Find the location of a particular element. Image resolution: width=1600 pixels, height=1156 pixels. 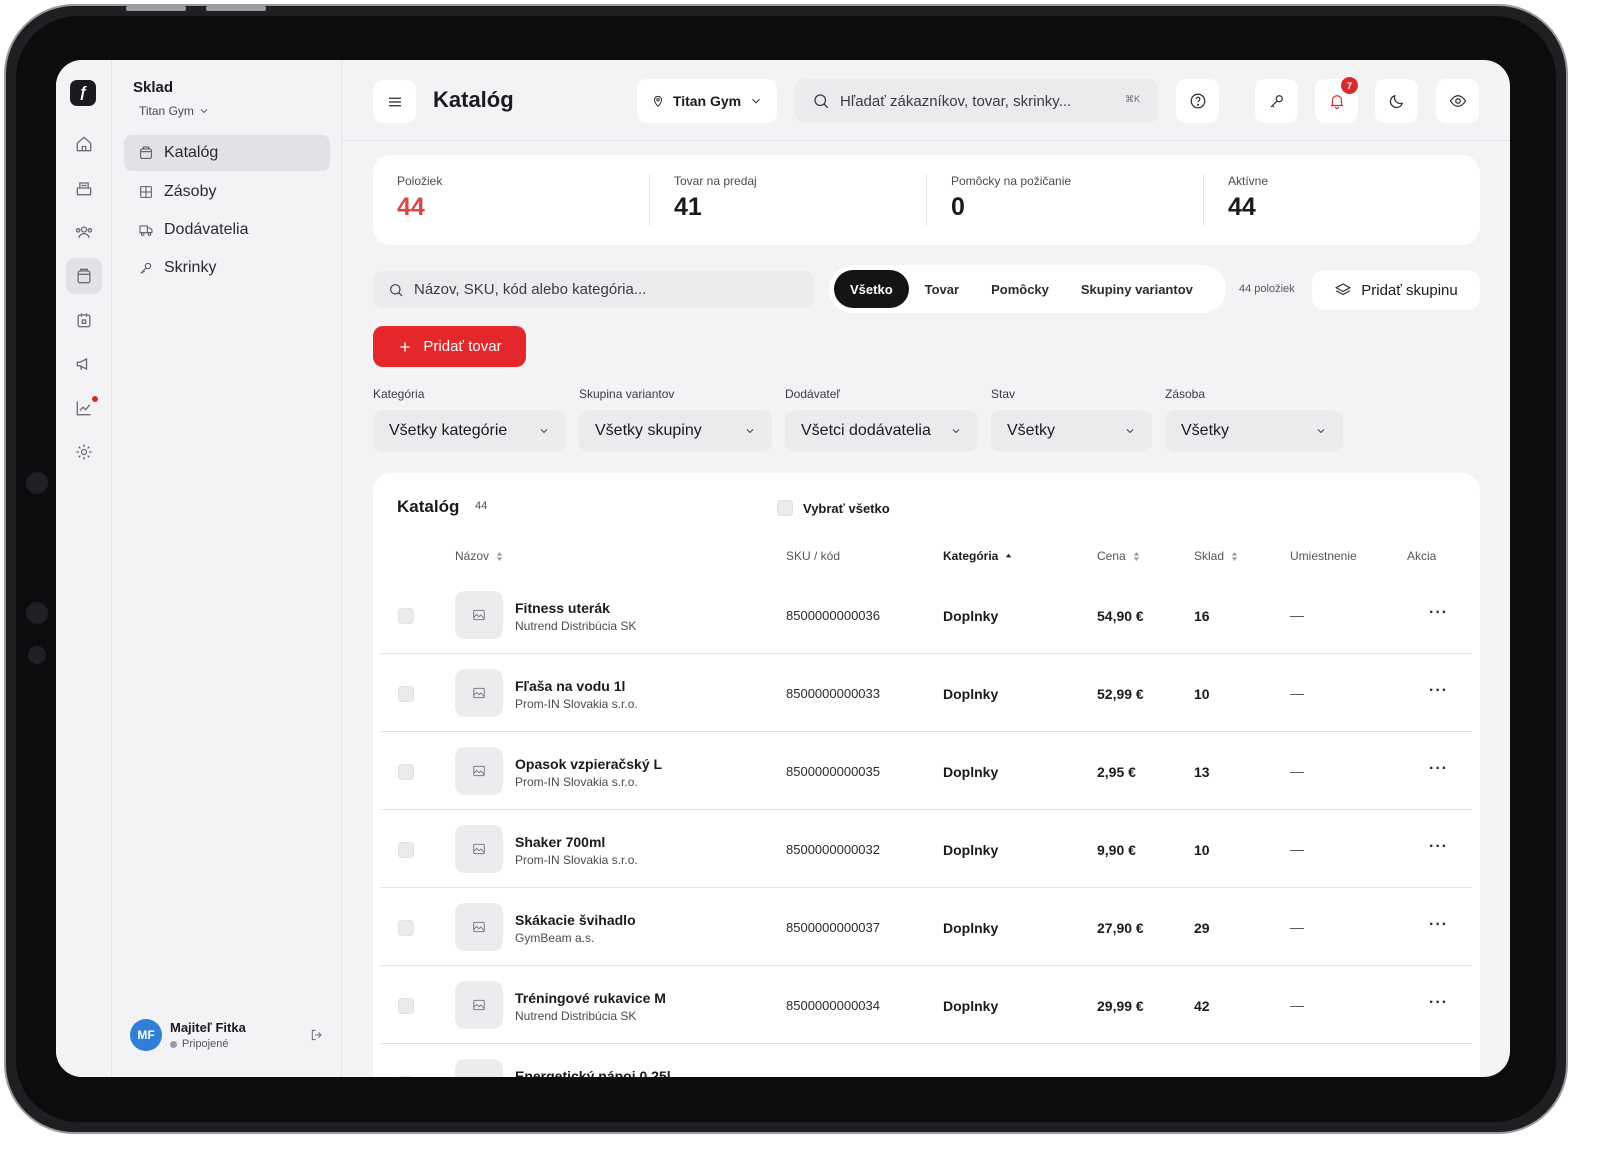

avatar: MF is located at coordinates (146, 1035).